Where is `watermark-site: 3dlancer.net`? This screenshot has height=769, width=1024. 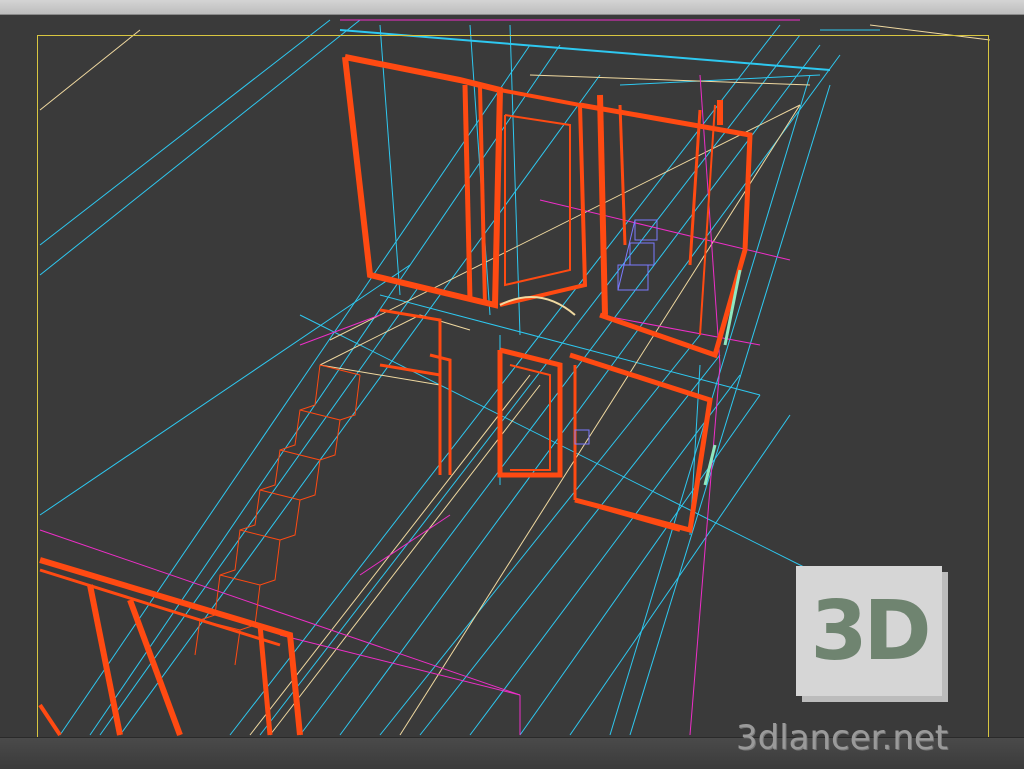
watermark-site: 3dlancer.net is located at coordinates (842, 738).